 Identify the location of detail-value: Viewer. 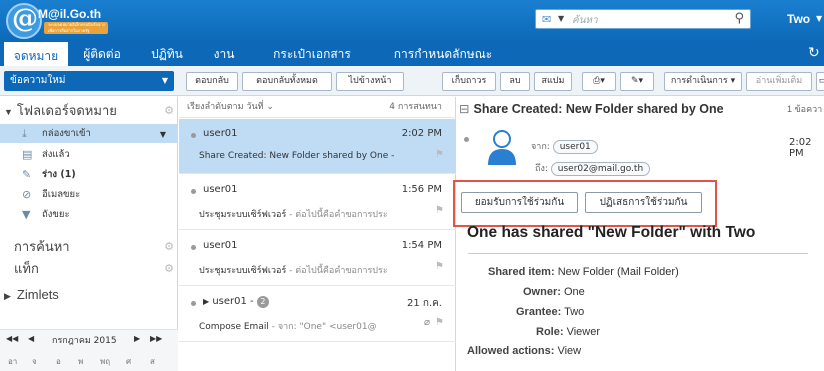
(583, 332).